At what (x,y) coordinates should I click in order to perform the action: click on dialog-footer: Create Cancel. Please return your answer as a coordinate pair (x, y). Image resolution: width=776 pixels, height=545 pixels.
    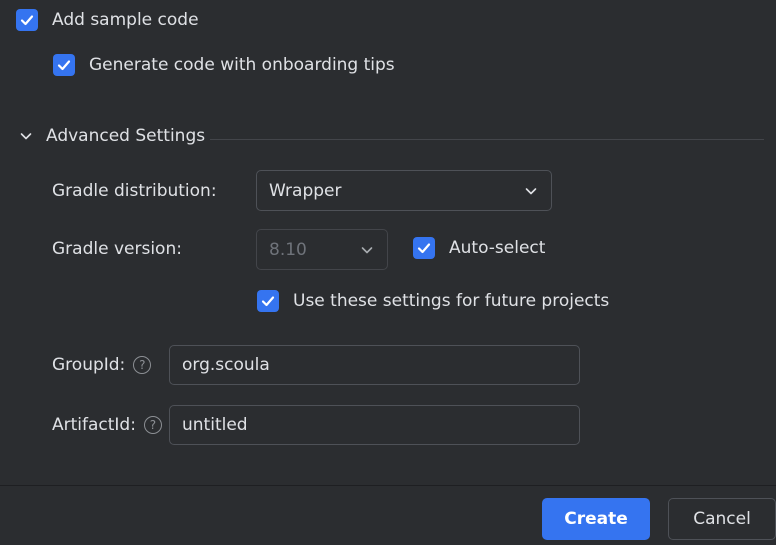
    Looking at the image, I should click on (388, 515).